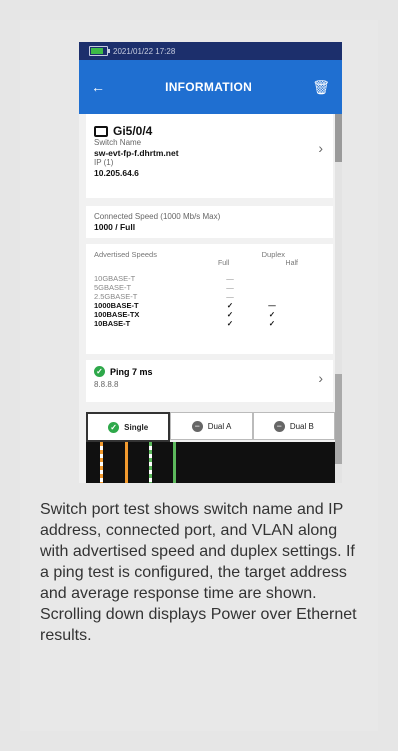 This screenshot has width=398, height=751. What do you see at coordinates (338, 138) in the screenshot?
I see `scrollbar-thumb` at bounding box center [338, 138].